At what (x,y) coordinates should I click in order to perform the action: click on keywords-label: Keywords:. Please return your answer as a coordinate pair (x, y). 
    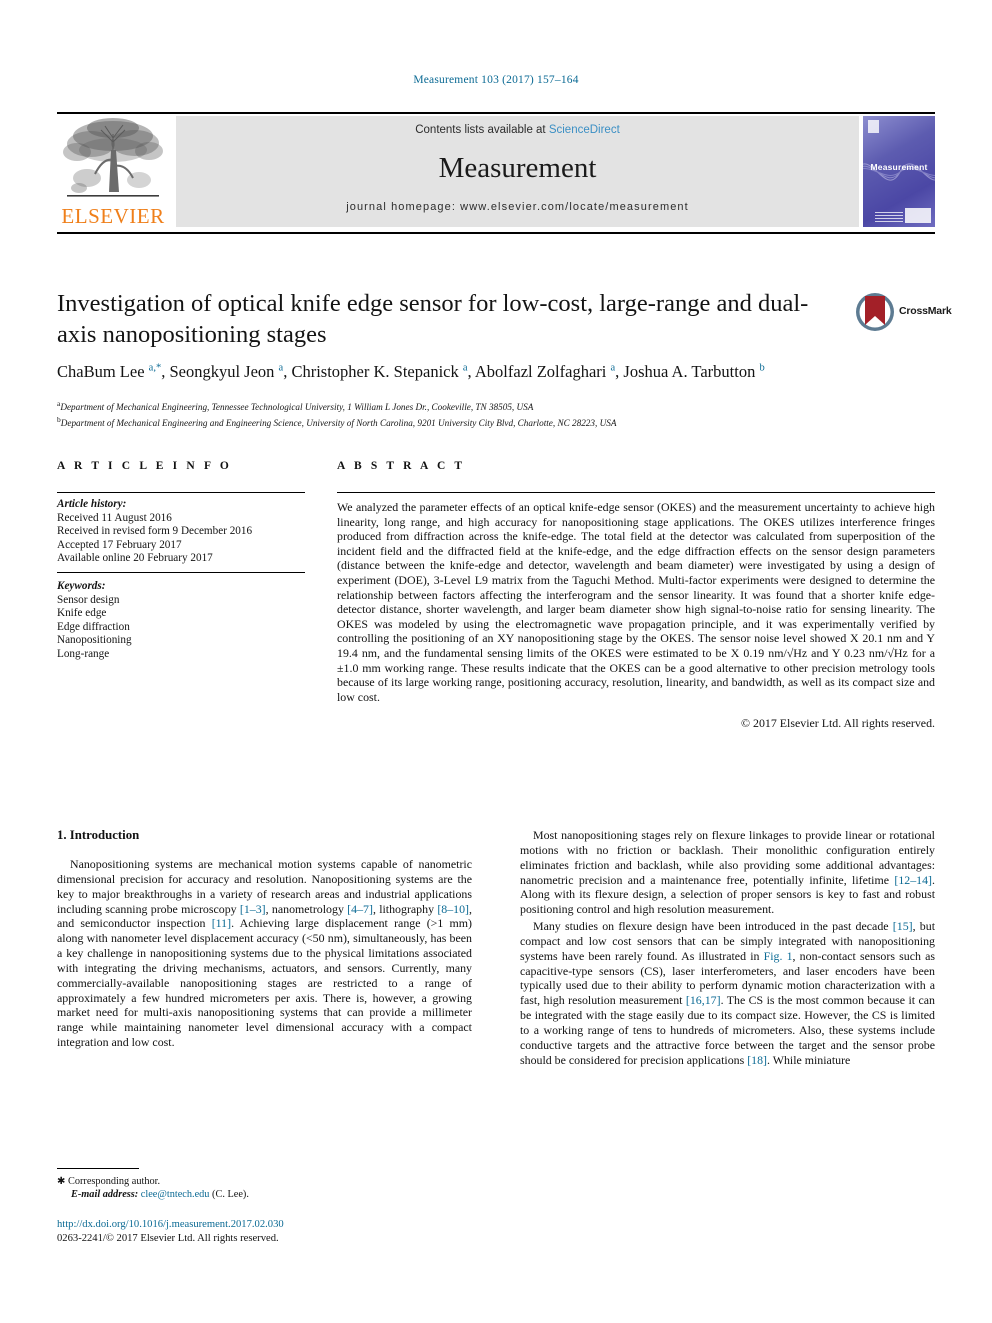
    Looking at the image, I should click on (81, 586).